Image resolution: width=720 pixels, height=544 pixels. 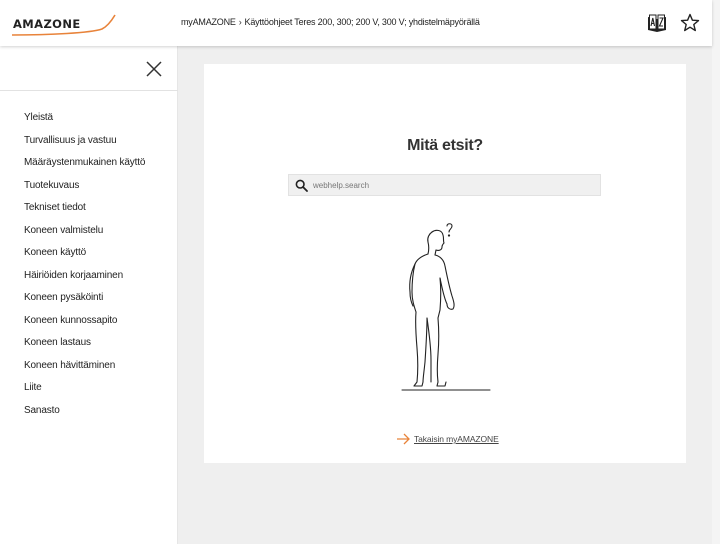 I want to click on sidebar-item-turvallisuus: Turvallisuus ja vastuu, so click(x=84, y=146).